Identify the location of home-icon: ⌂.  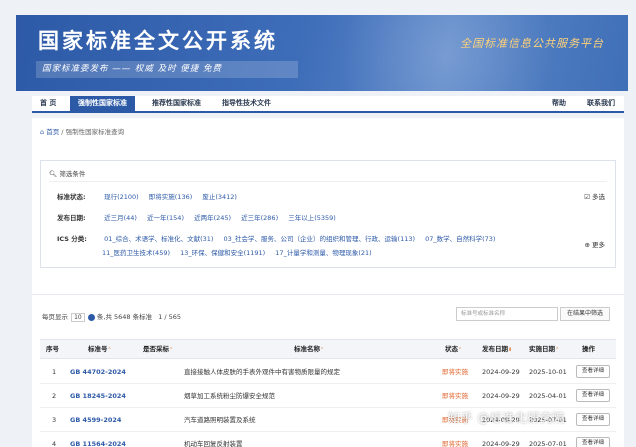
(42, 132).